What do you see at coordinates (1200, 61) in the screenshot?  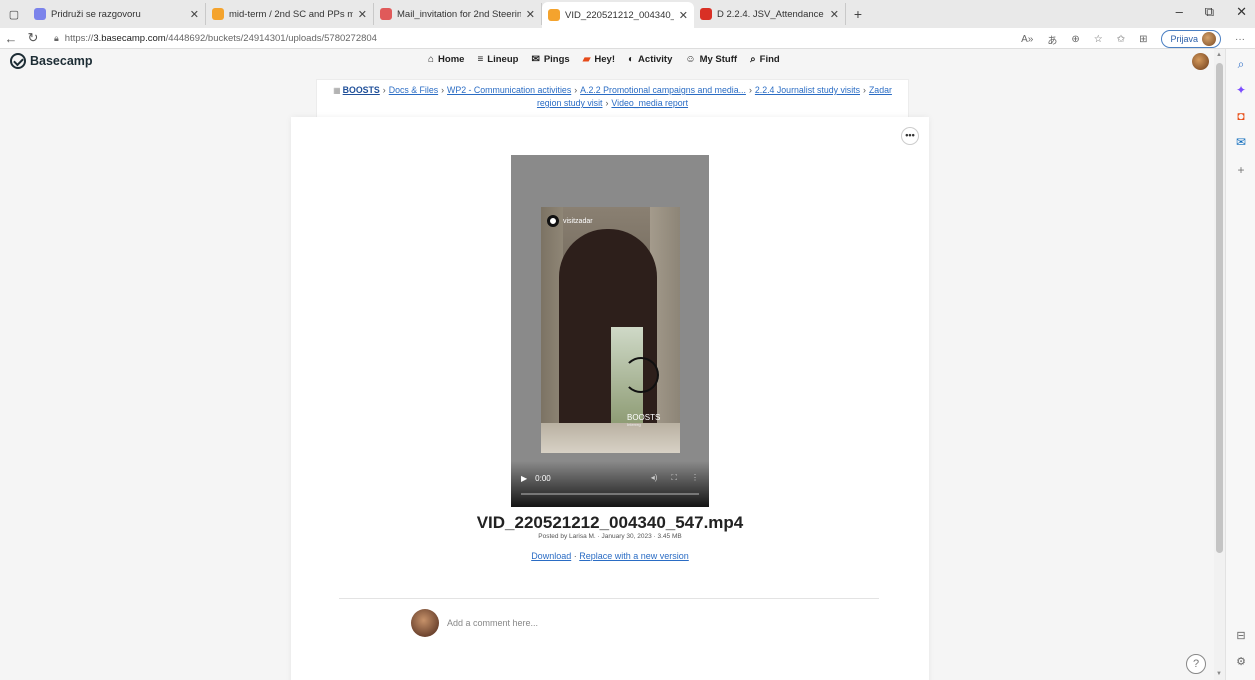 I see `user-avatar` at bounding box center [1200, 61].